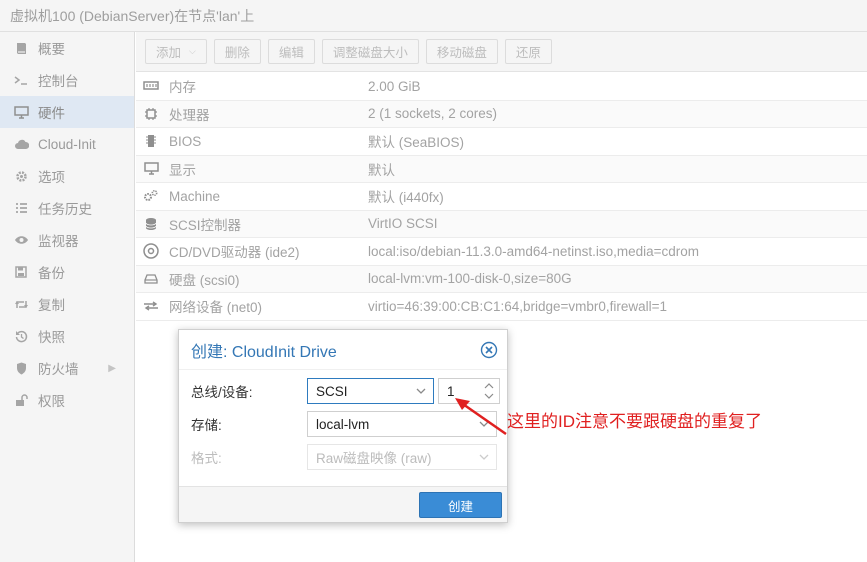 This screenshot has width=867, height=562. Describe the element at coordinates (264, 352) in the screenshot. I see `dialog-title: 创建: CloudInit Drive` at that location.